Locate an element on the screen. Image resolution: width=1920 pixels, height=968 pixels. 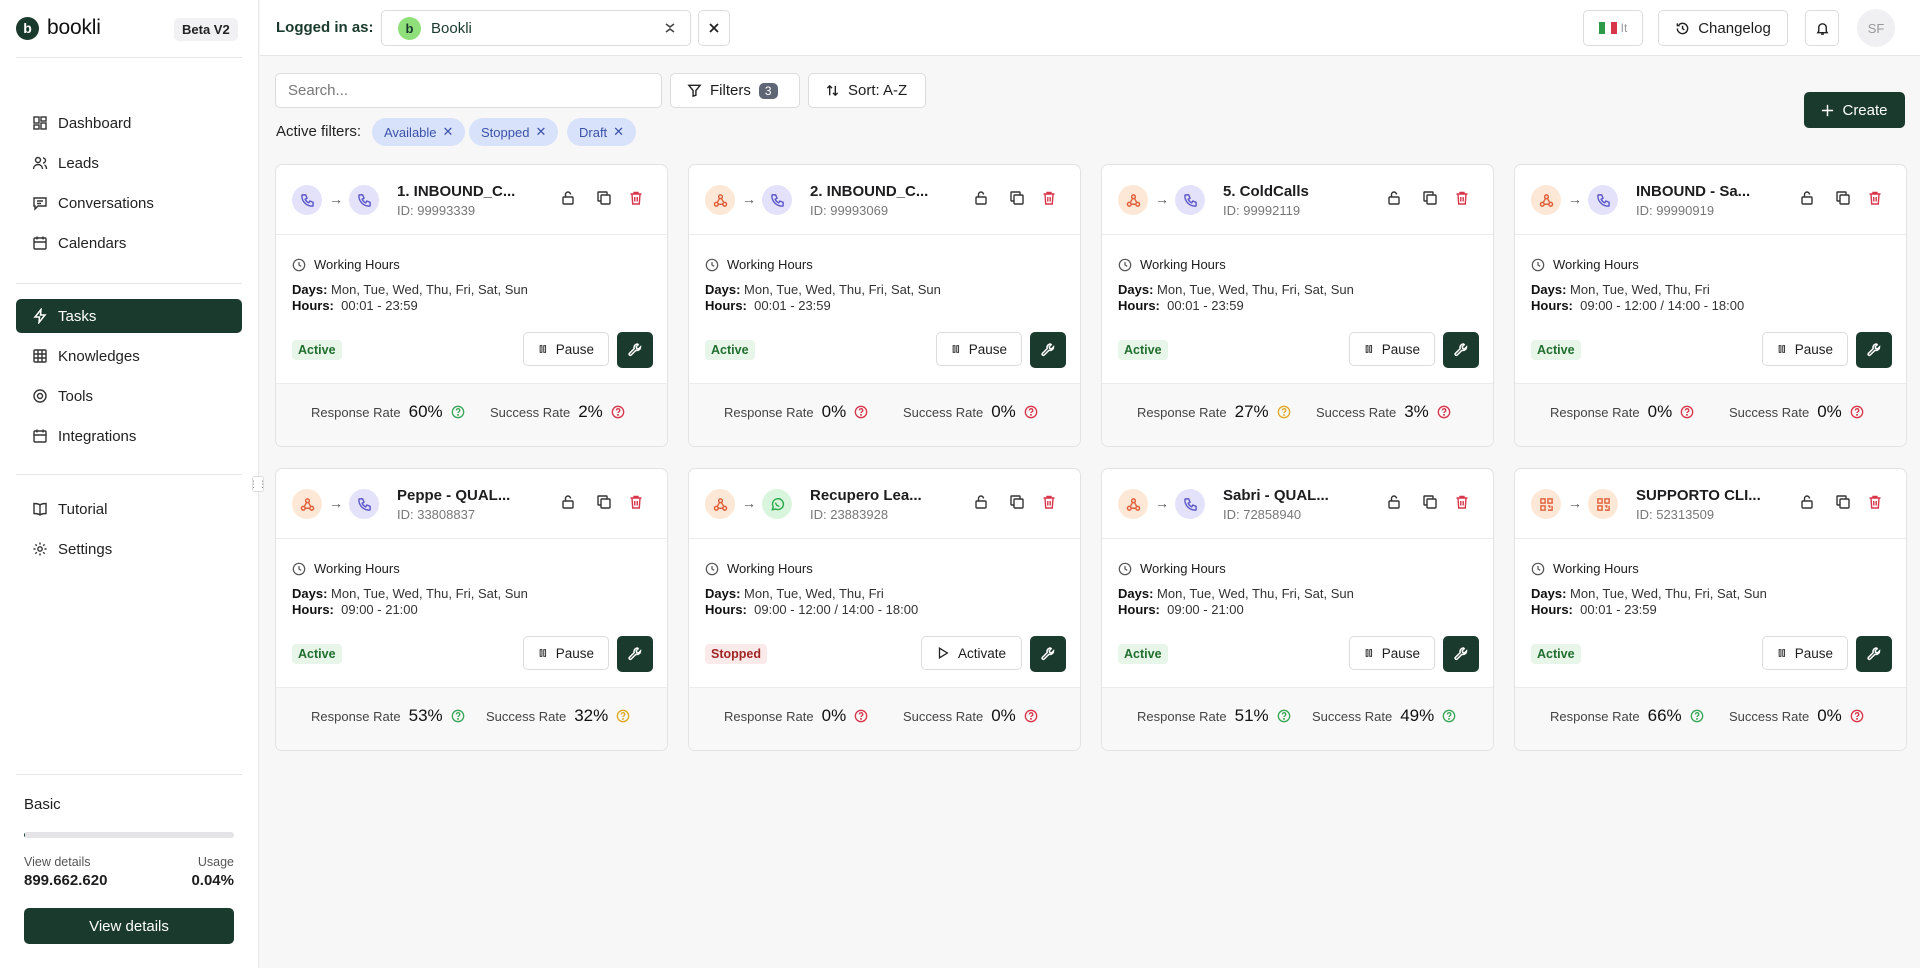
sidebar-item-knowledges: Knowledges is located at coordinates (129, 356).